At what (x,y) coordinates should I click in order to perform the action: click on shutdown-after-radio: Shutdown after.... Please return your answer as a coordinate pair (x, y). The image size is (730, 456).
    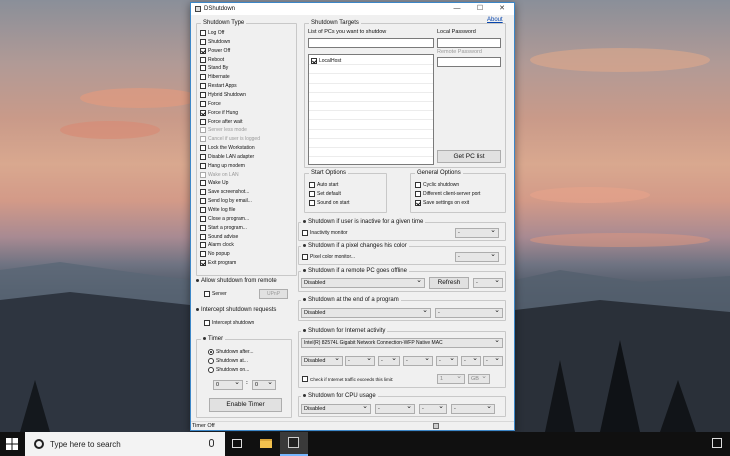
    Looking at the image, I should click on (231, 352).